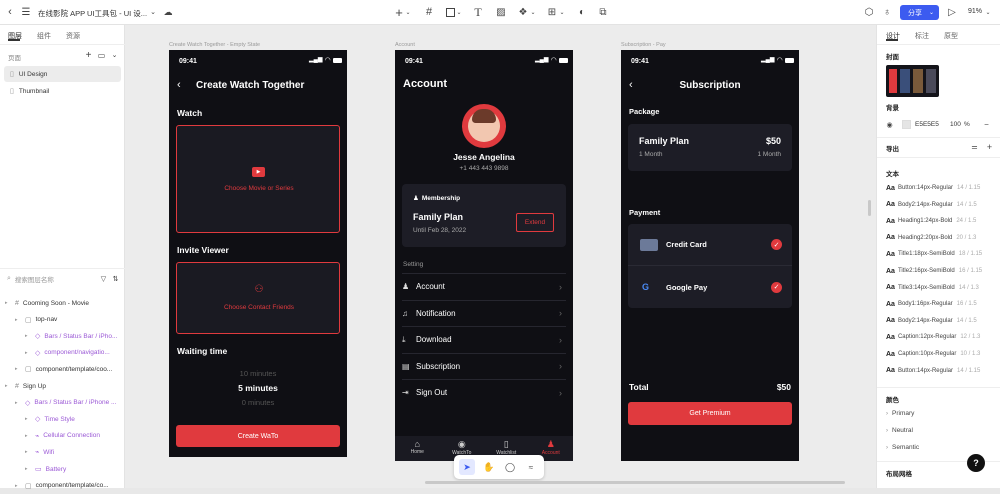 Image resolution: width=1000 pixels, height=494 pixels. What do you see at coordinates (975, 11) in the screenshot?
I see `zoom-level: 91%` at bounding box center [975, 11].